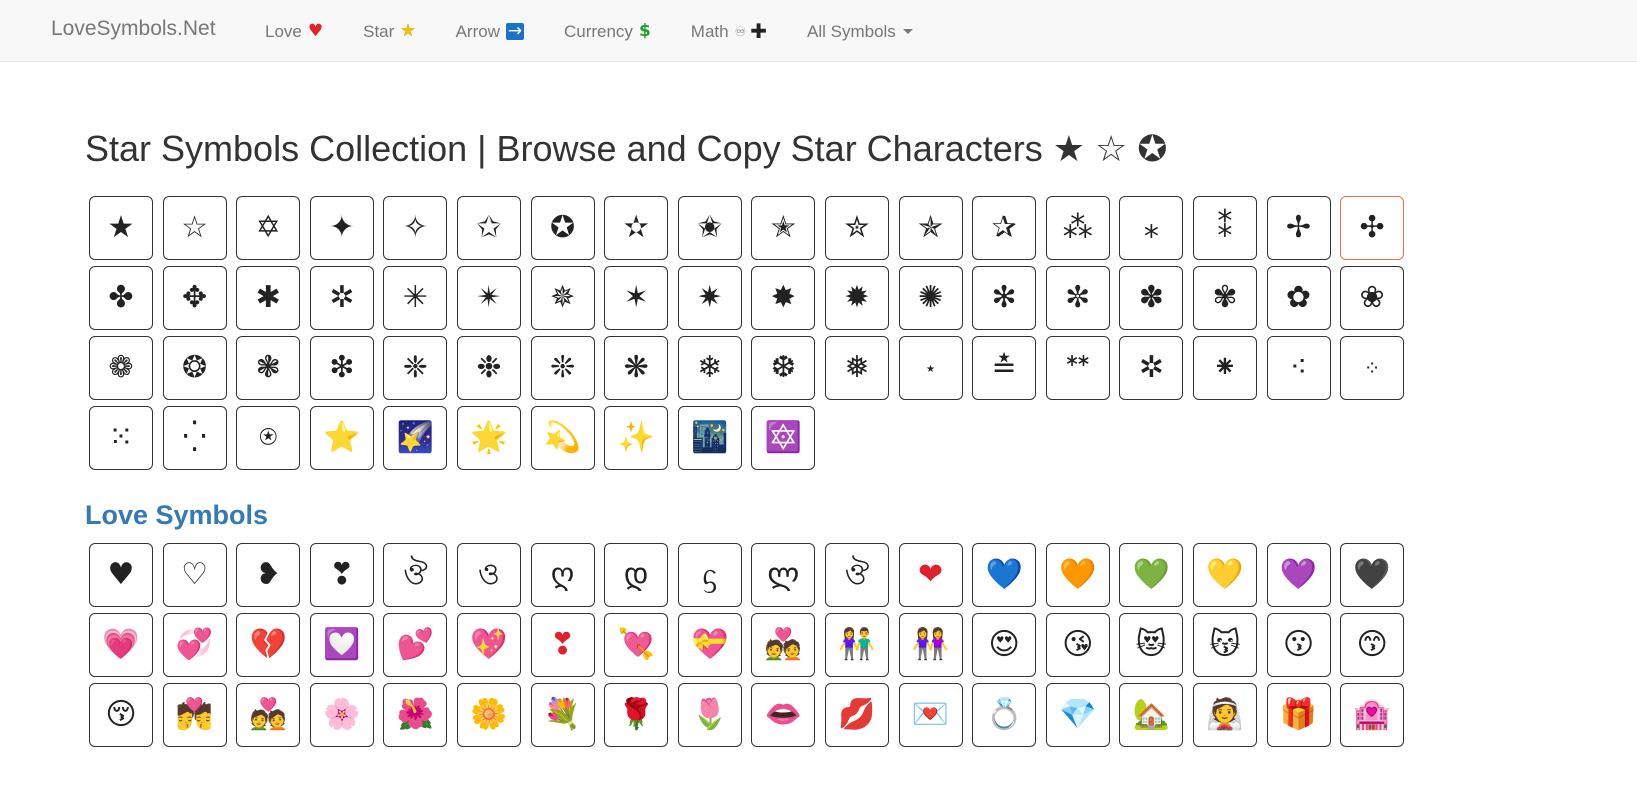  I want to click on nav-link-math: Math ♾ ✚, so click(729, 31).